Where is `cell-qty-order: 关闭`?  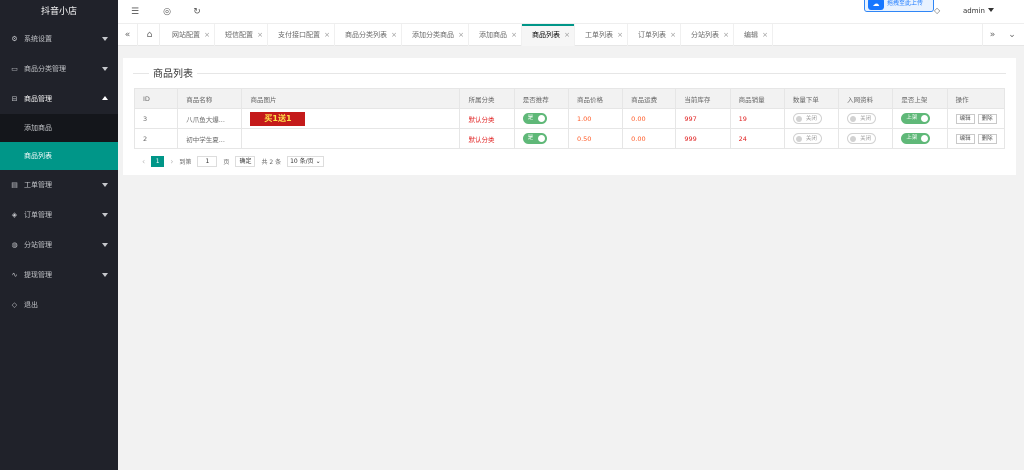 cell-qty-order: 关闭 is located at coordinates (811, 138).